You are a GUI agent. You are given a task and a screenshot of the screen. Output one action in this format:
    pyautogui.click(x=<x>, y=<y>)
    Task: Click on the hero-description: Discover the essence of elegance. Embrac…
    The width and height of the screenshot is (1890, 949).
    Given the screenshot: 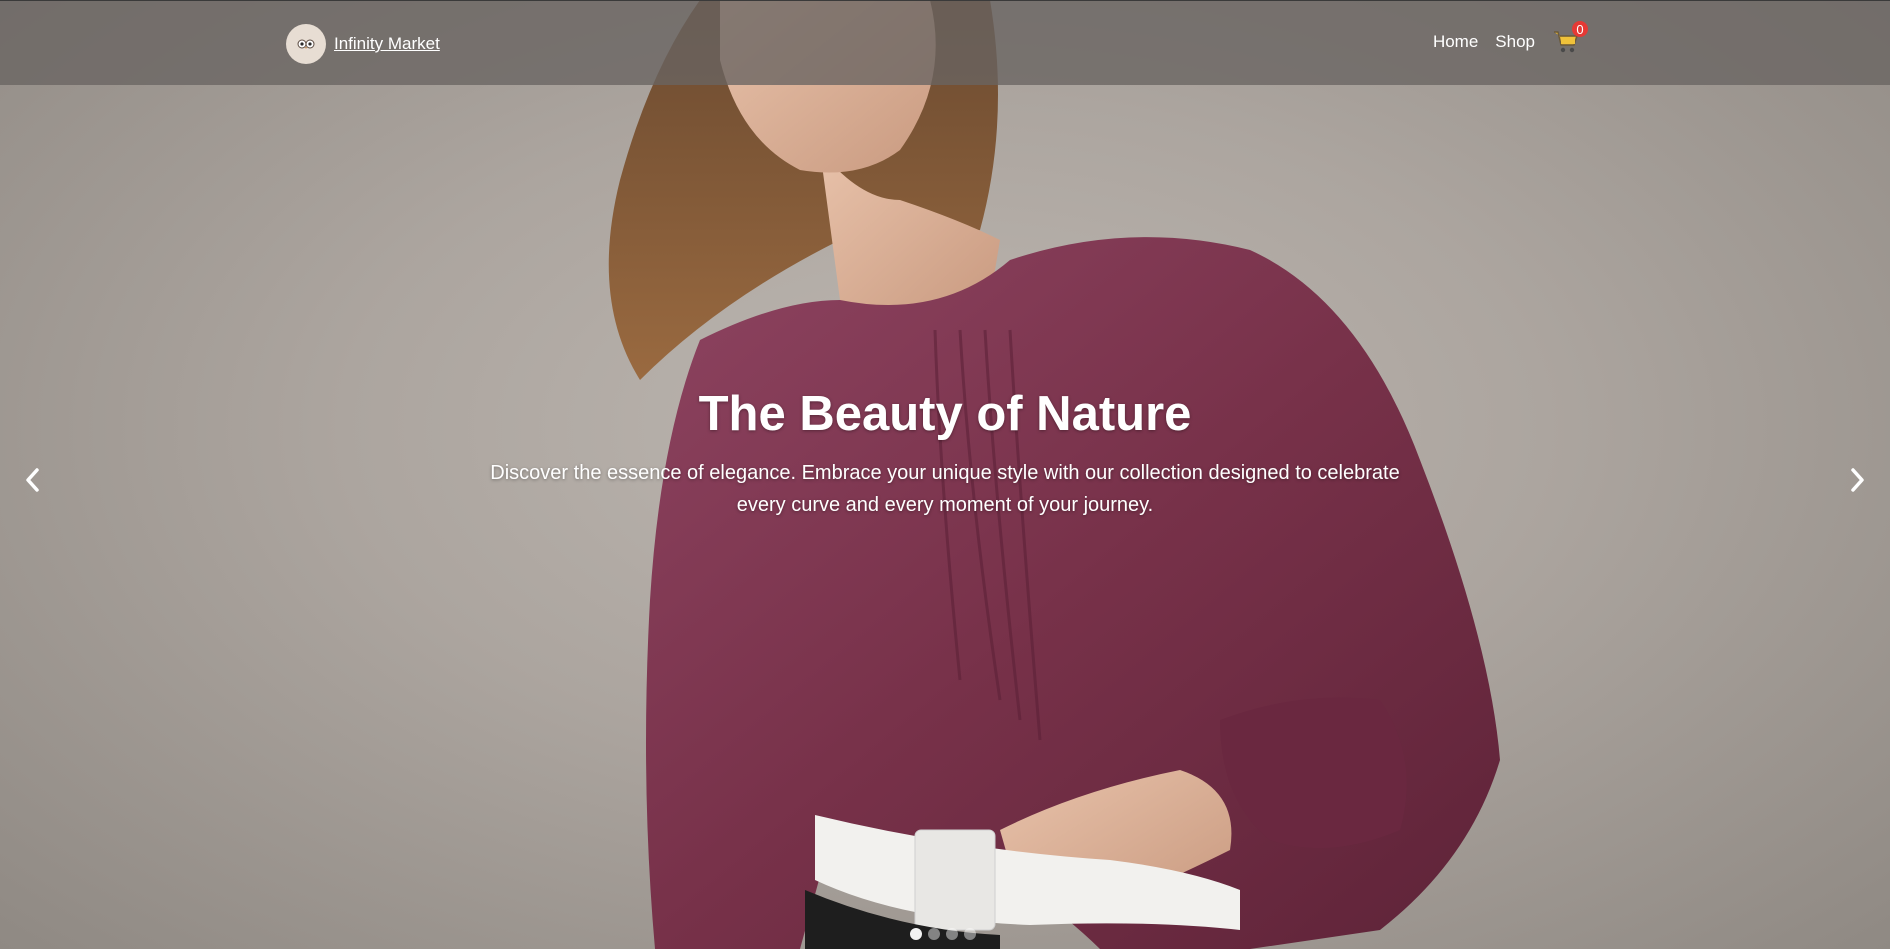 What is the action you would take?
    pyautogui.click(x=945, y=489)
    